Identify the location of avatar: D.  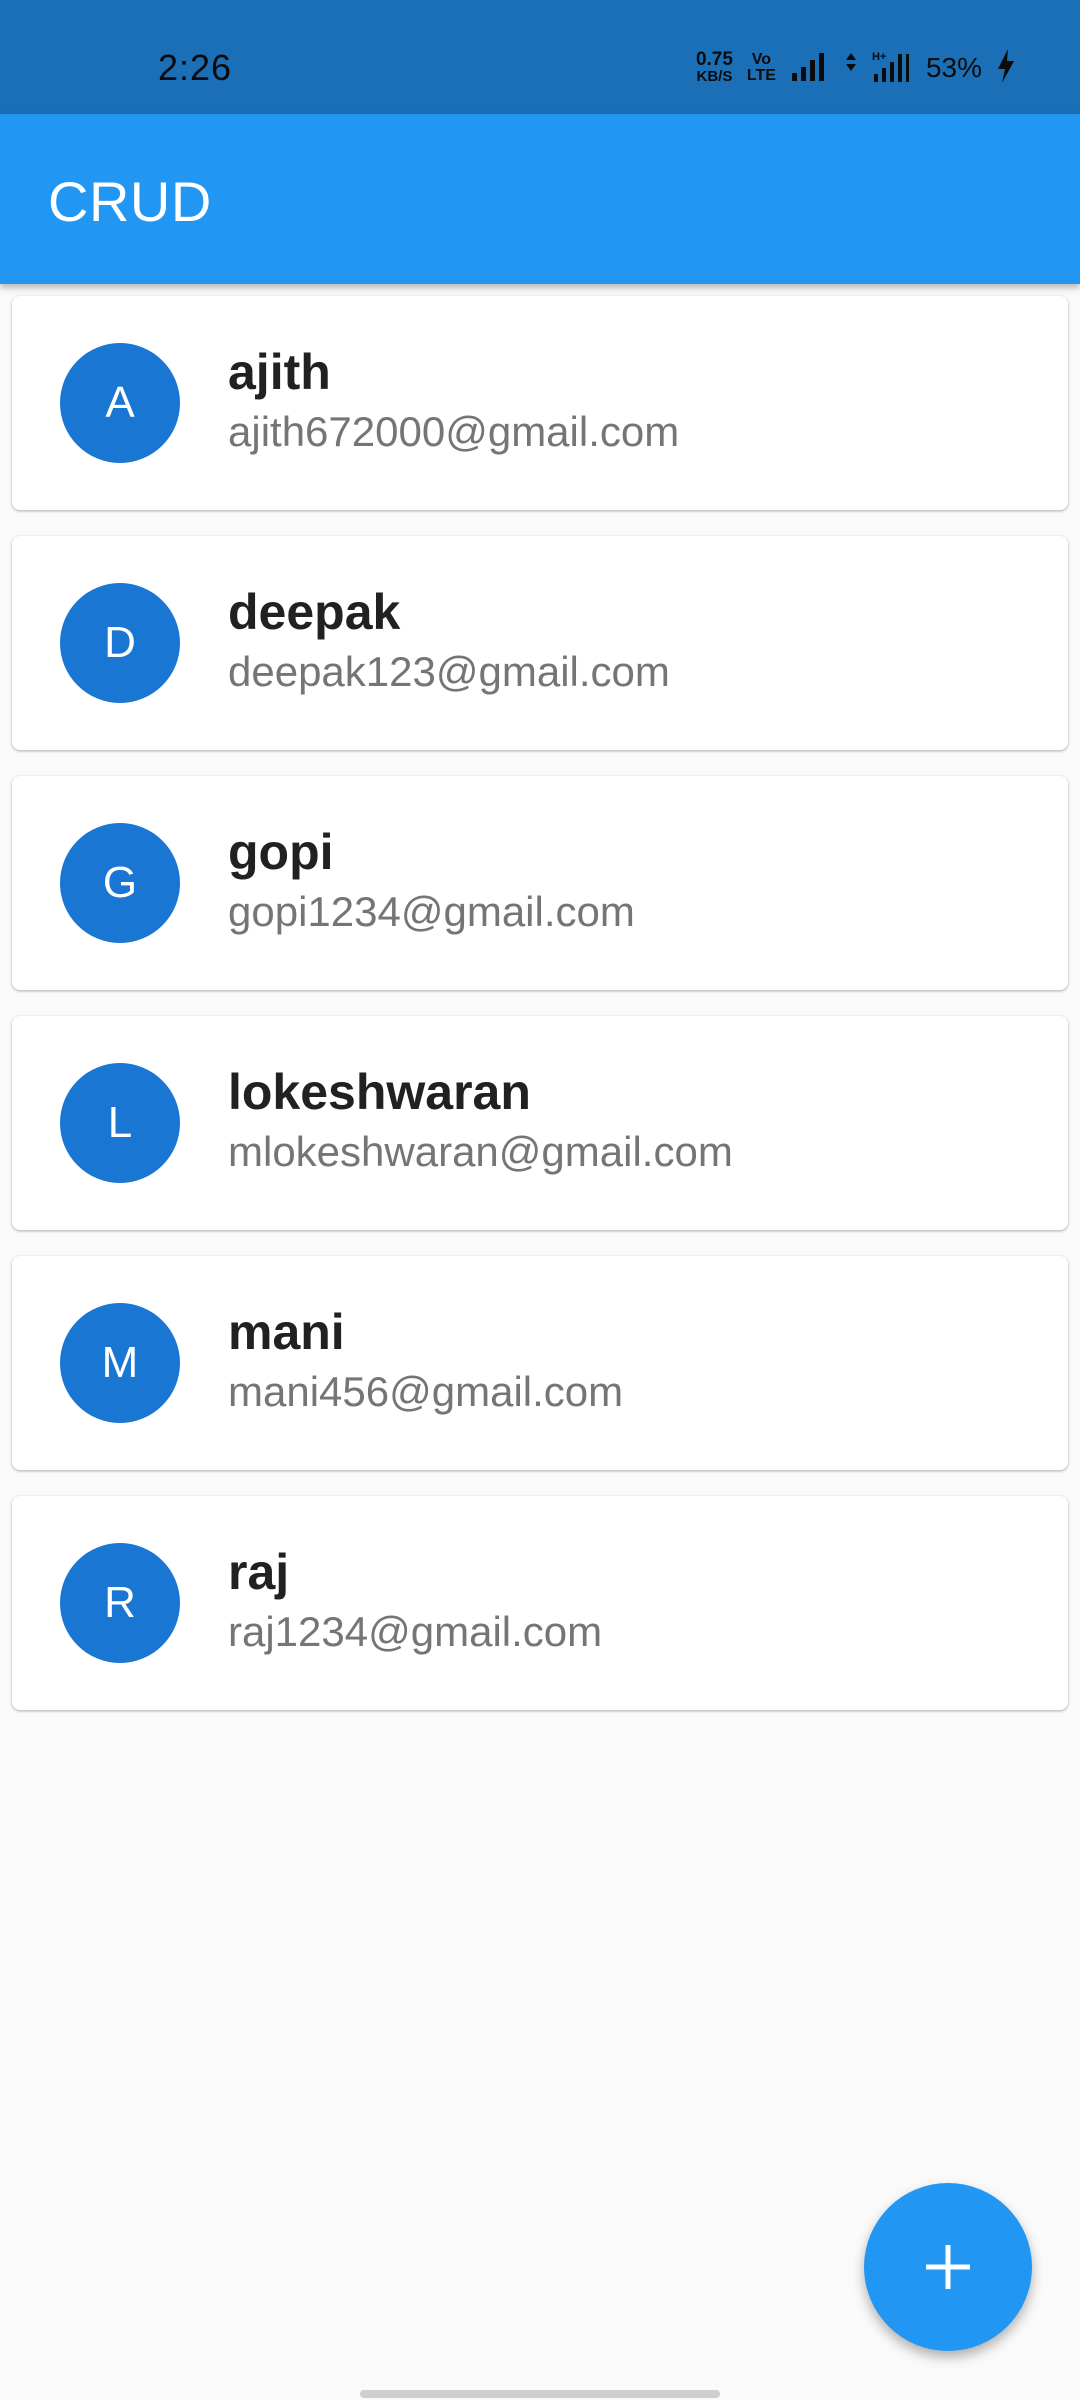
(120, 643).